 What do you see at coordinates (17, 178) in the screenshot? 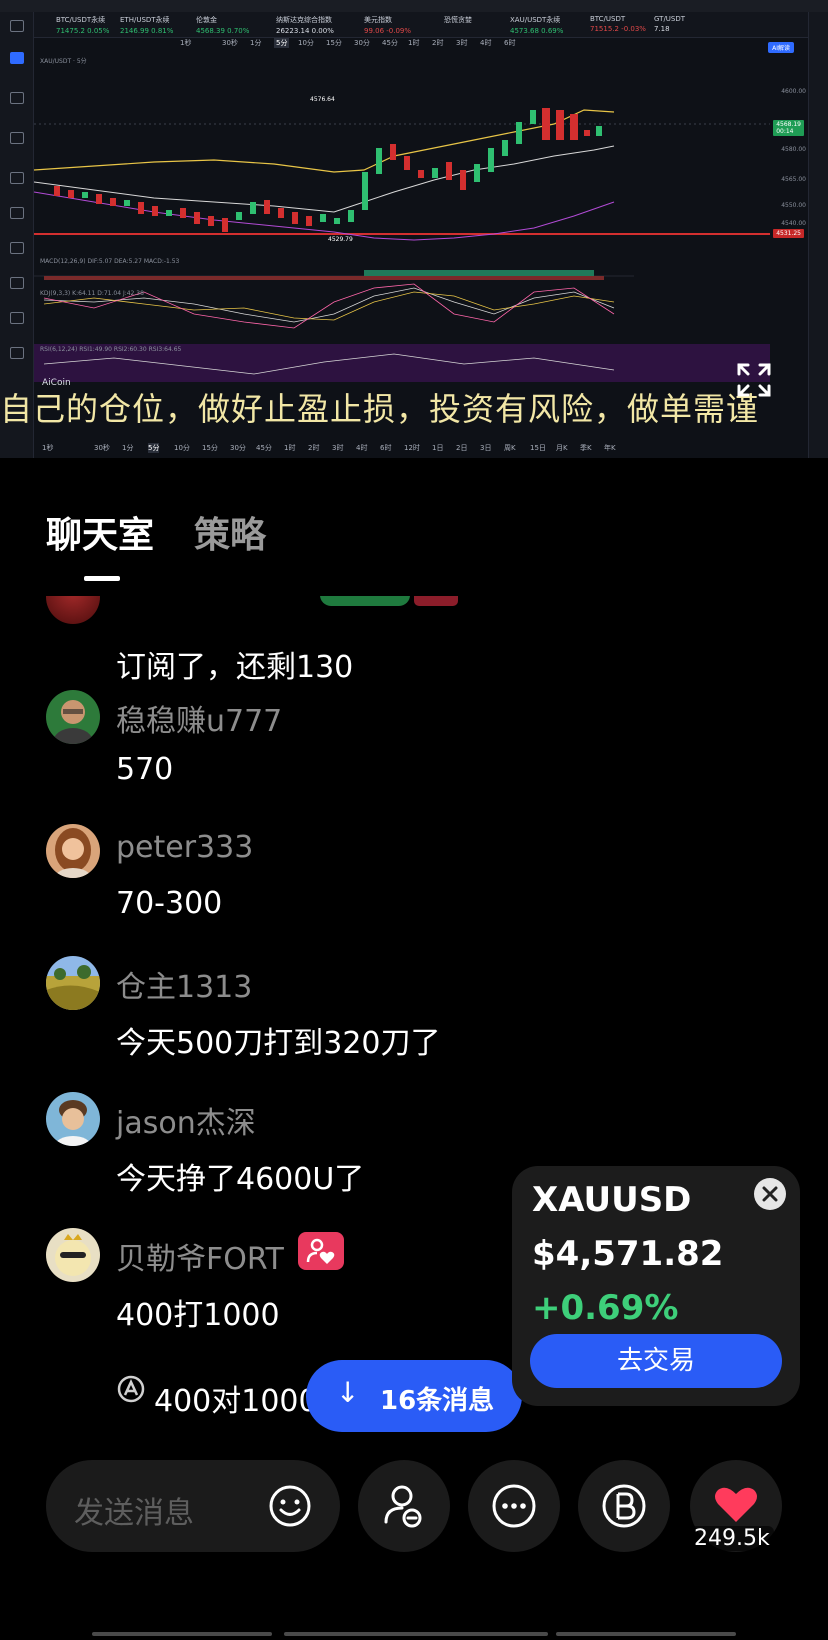
I see `signal-icon` at bounding box center [17, 178].